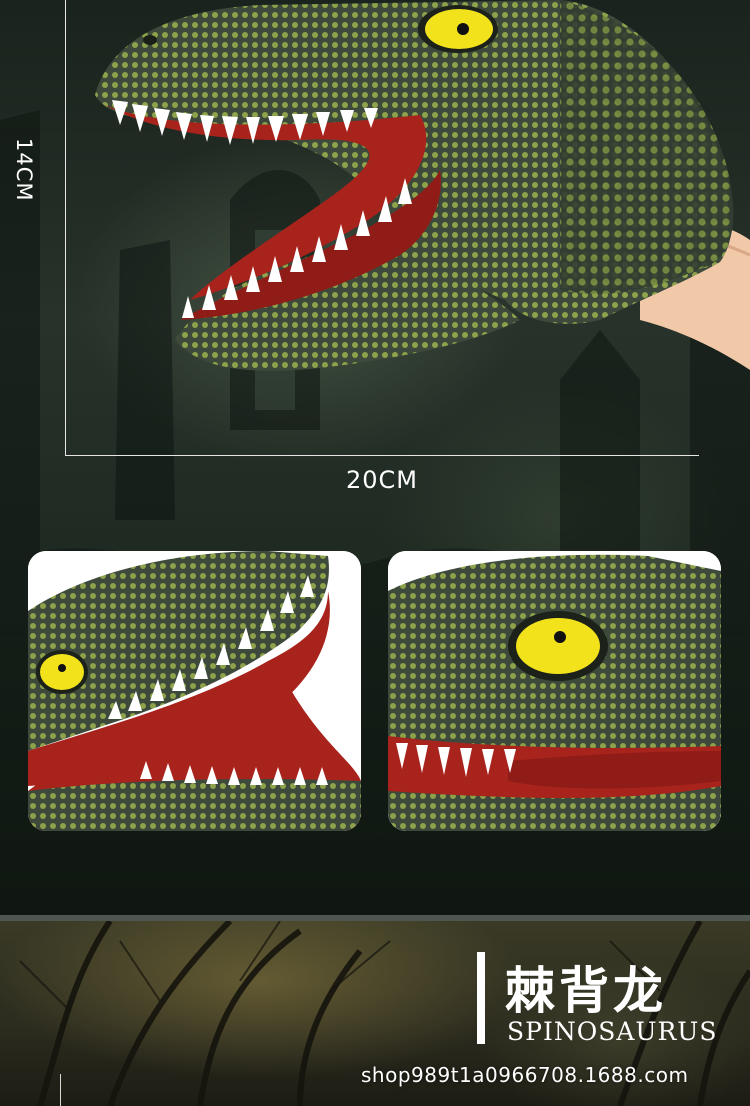 The height and width of the screenshot is (1106, 750). I want to click on dinosaur-eye-closeup, so click(554, 691).